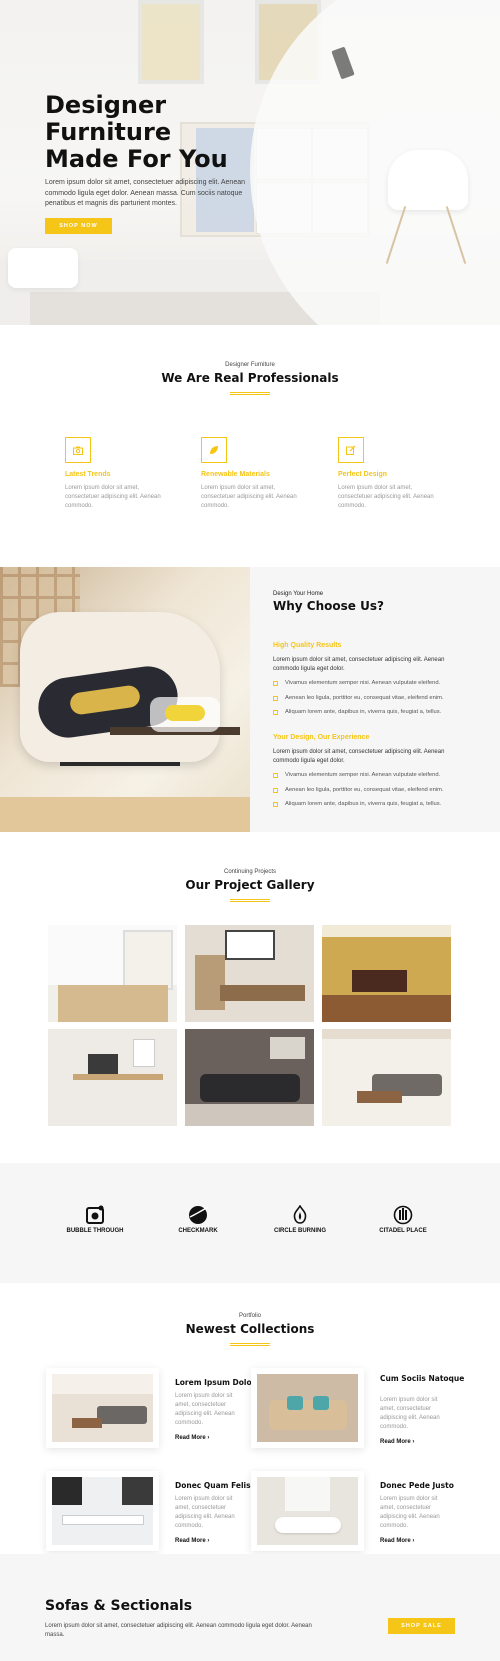  What do you see at coordinates (88, 474) in the screenshot?
I see `feature-title: Latest Trends` at bounding box center [88, 474].